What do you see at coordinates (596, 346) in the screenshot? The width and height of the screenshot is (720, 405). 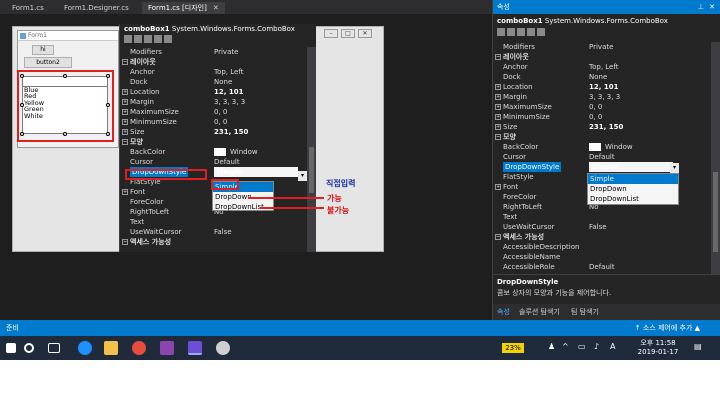 I see `volume-icon: ♪` at bounding box center [596, 346].